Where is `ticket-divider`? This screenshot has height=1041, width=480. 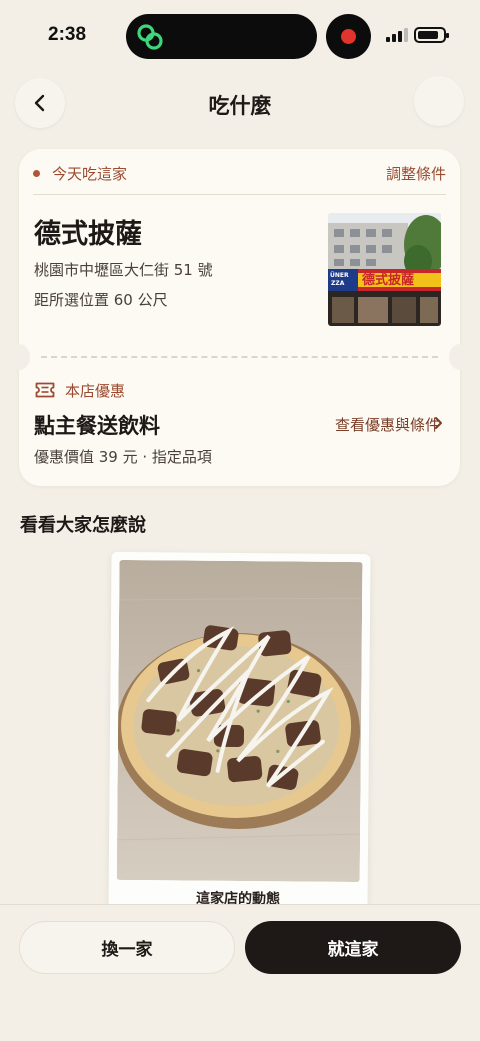 ticket-divider is located at coordinates (239, 357).